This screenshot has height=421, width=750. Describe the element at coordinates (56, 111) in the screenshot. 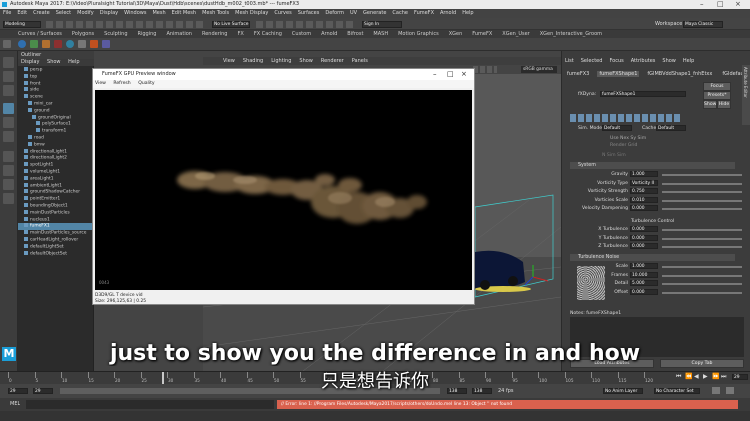

I see `outliner-row: ground` at that location.